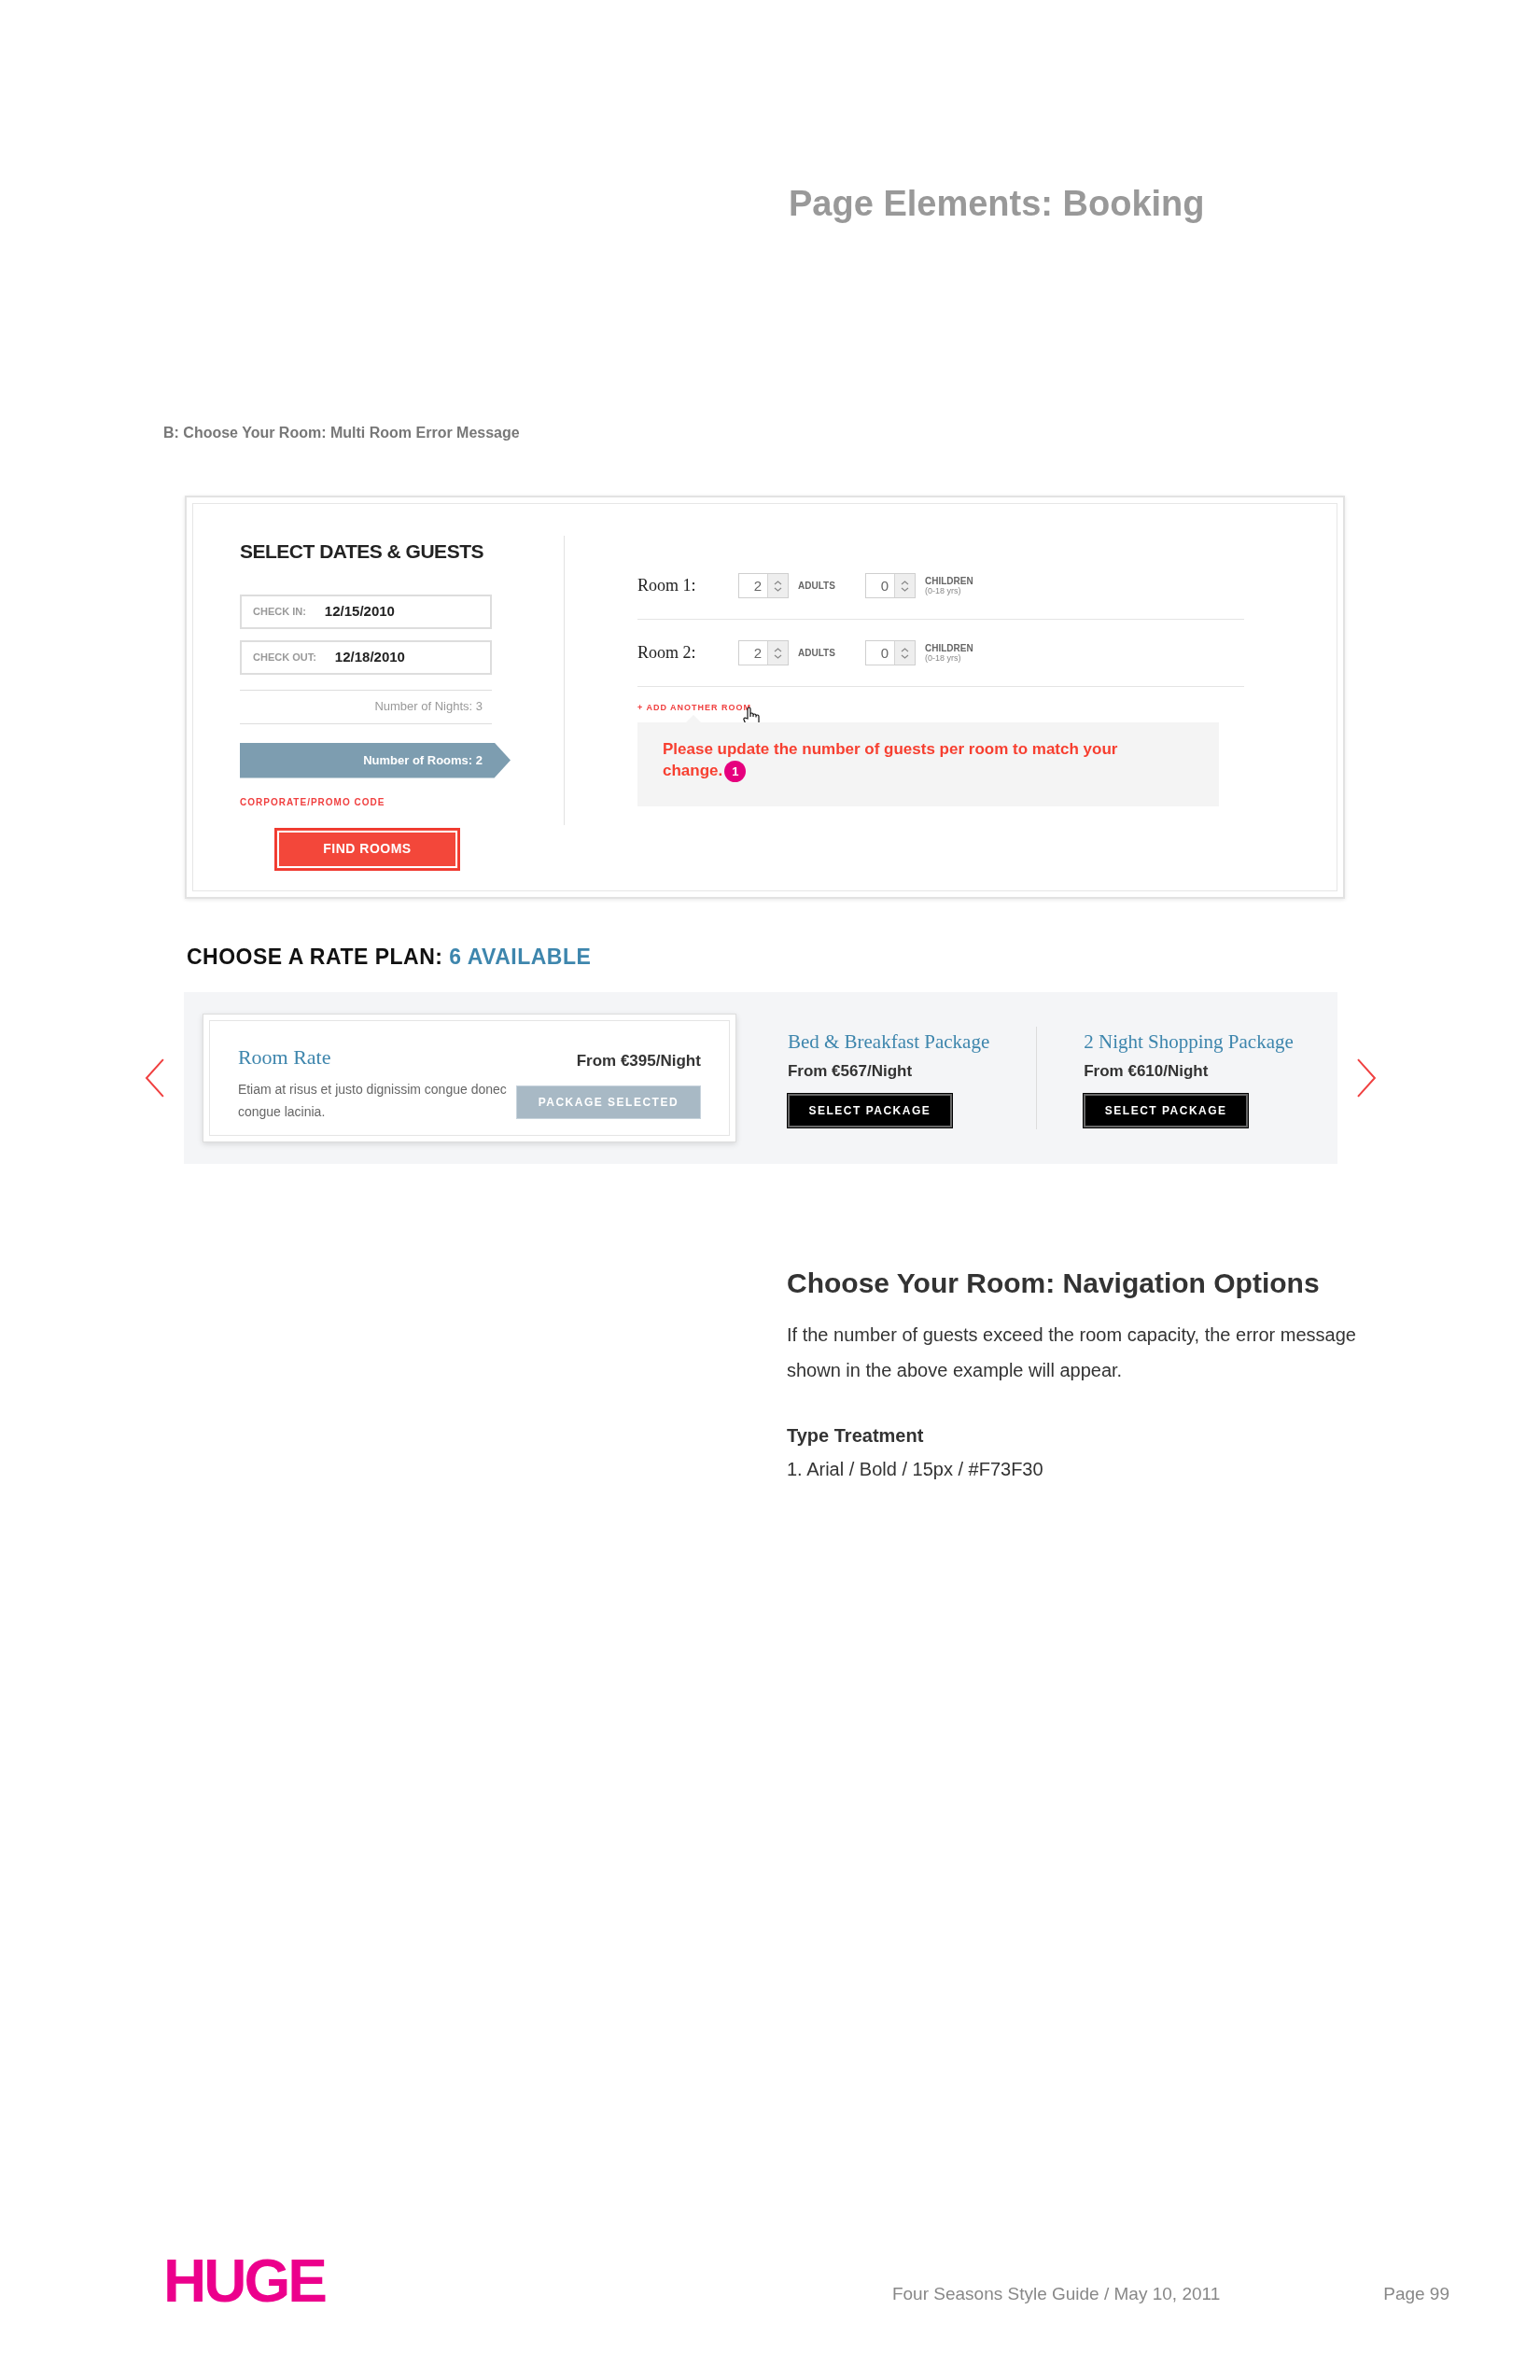  I want to click on nights-count: Number of Nights: 3, so click(428, 707).